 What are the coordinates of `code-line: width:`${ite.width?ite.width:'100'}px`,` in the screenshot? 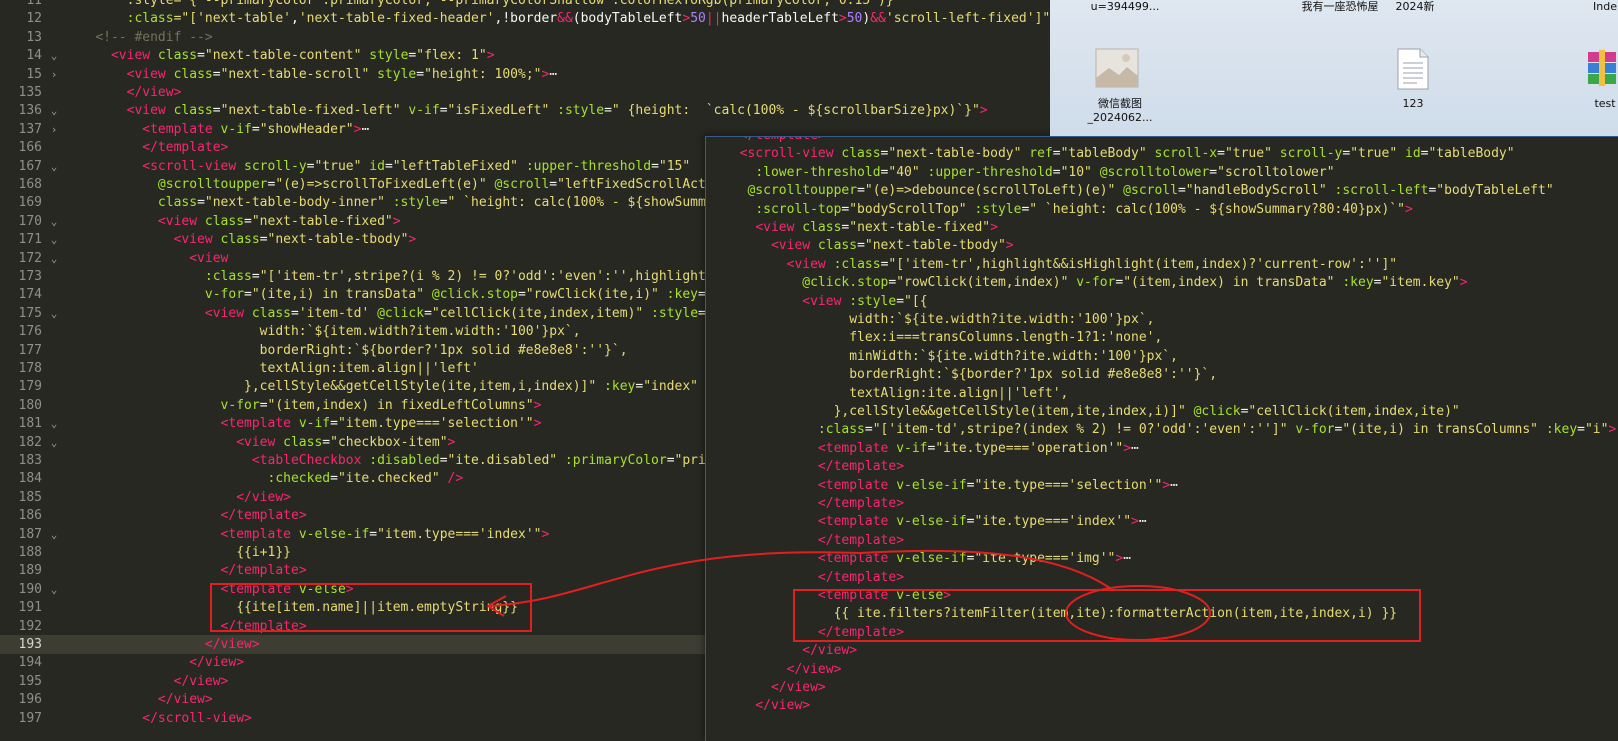 It's located at (1162, 319).